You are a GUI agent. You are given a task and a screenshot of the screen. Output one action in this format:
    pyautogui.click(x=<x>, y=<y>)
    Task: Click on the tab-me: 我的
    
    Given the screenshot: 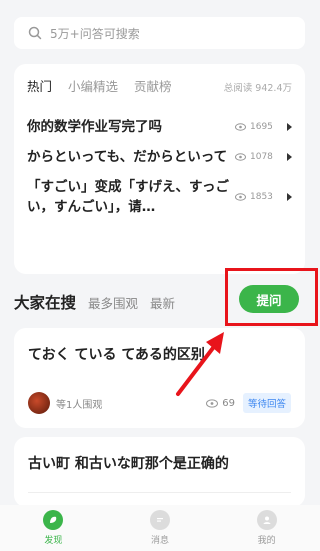 What is the action you would take?
    pyautogui.click(x=267, y=528)
    